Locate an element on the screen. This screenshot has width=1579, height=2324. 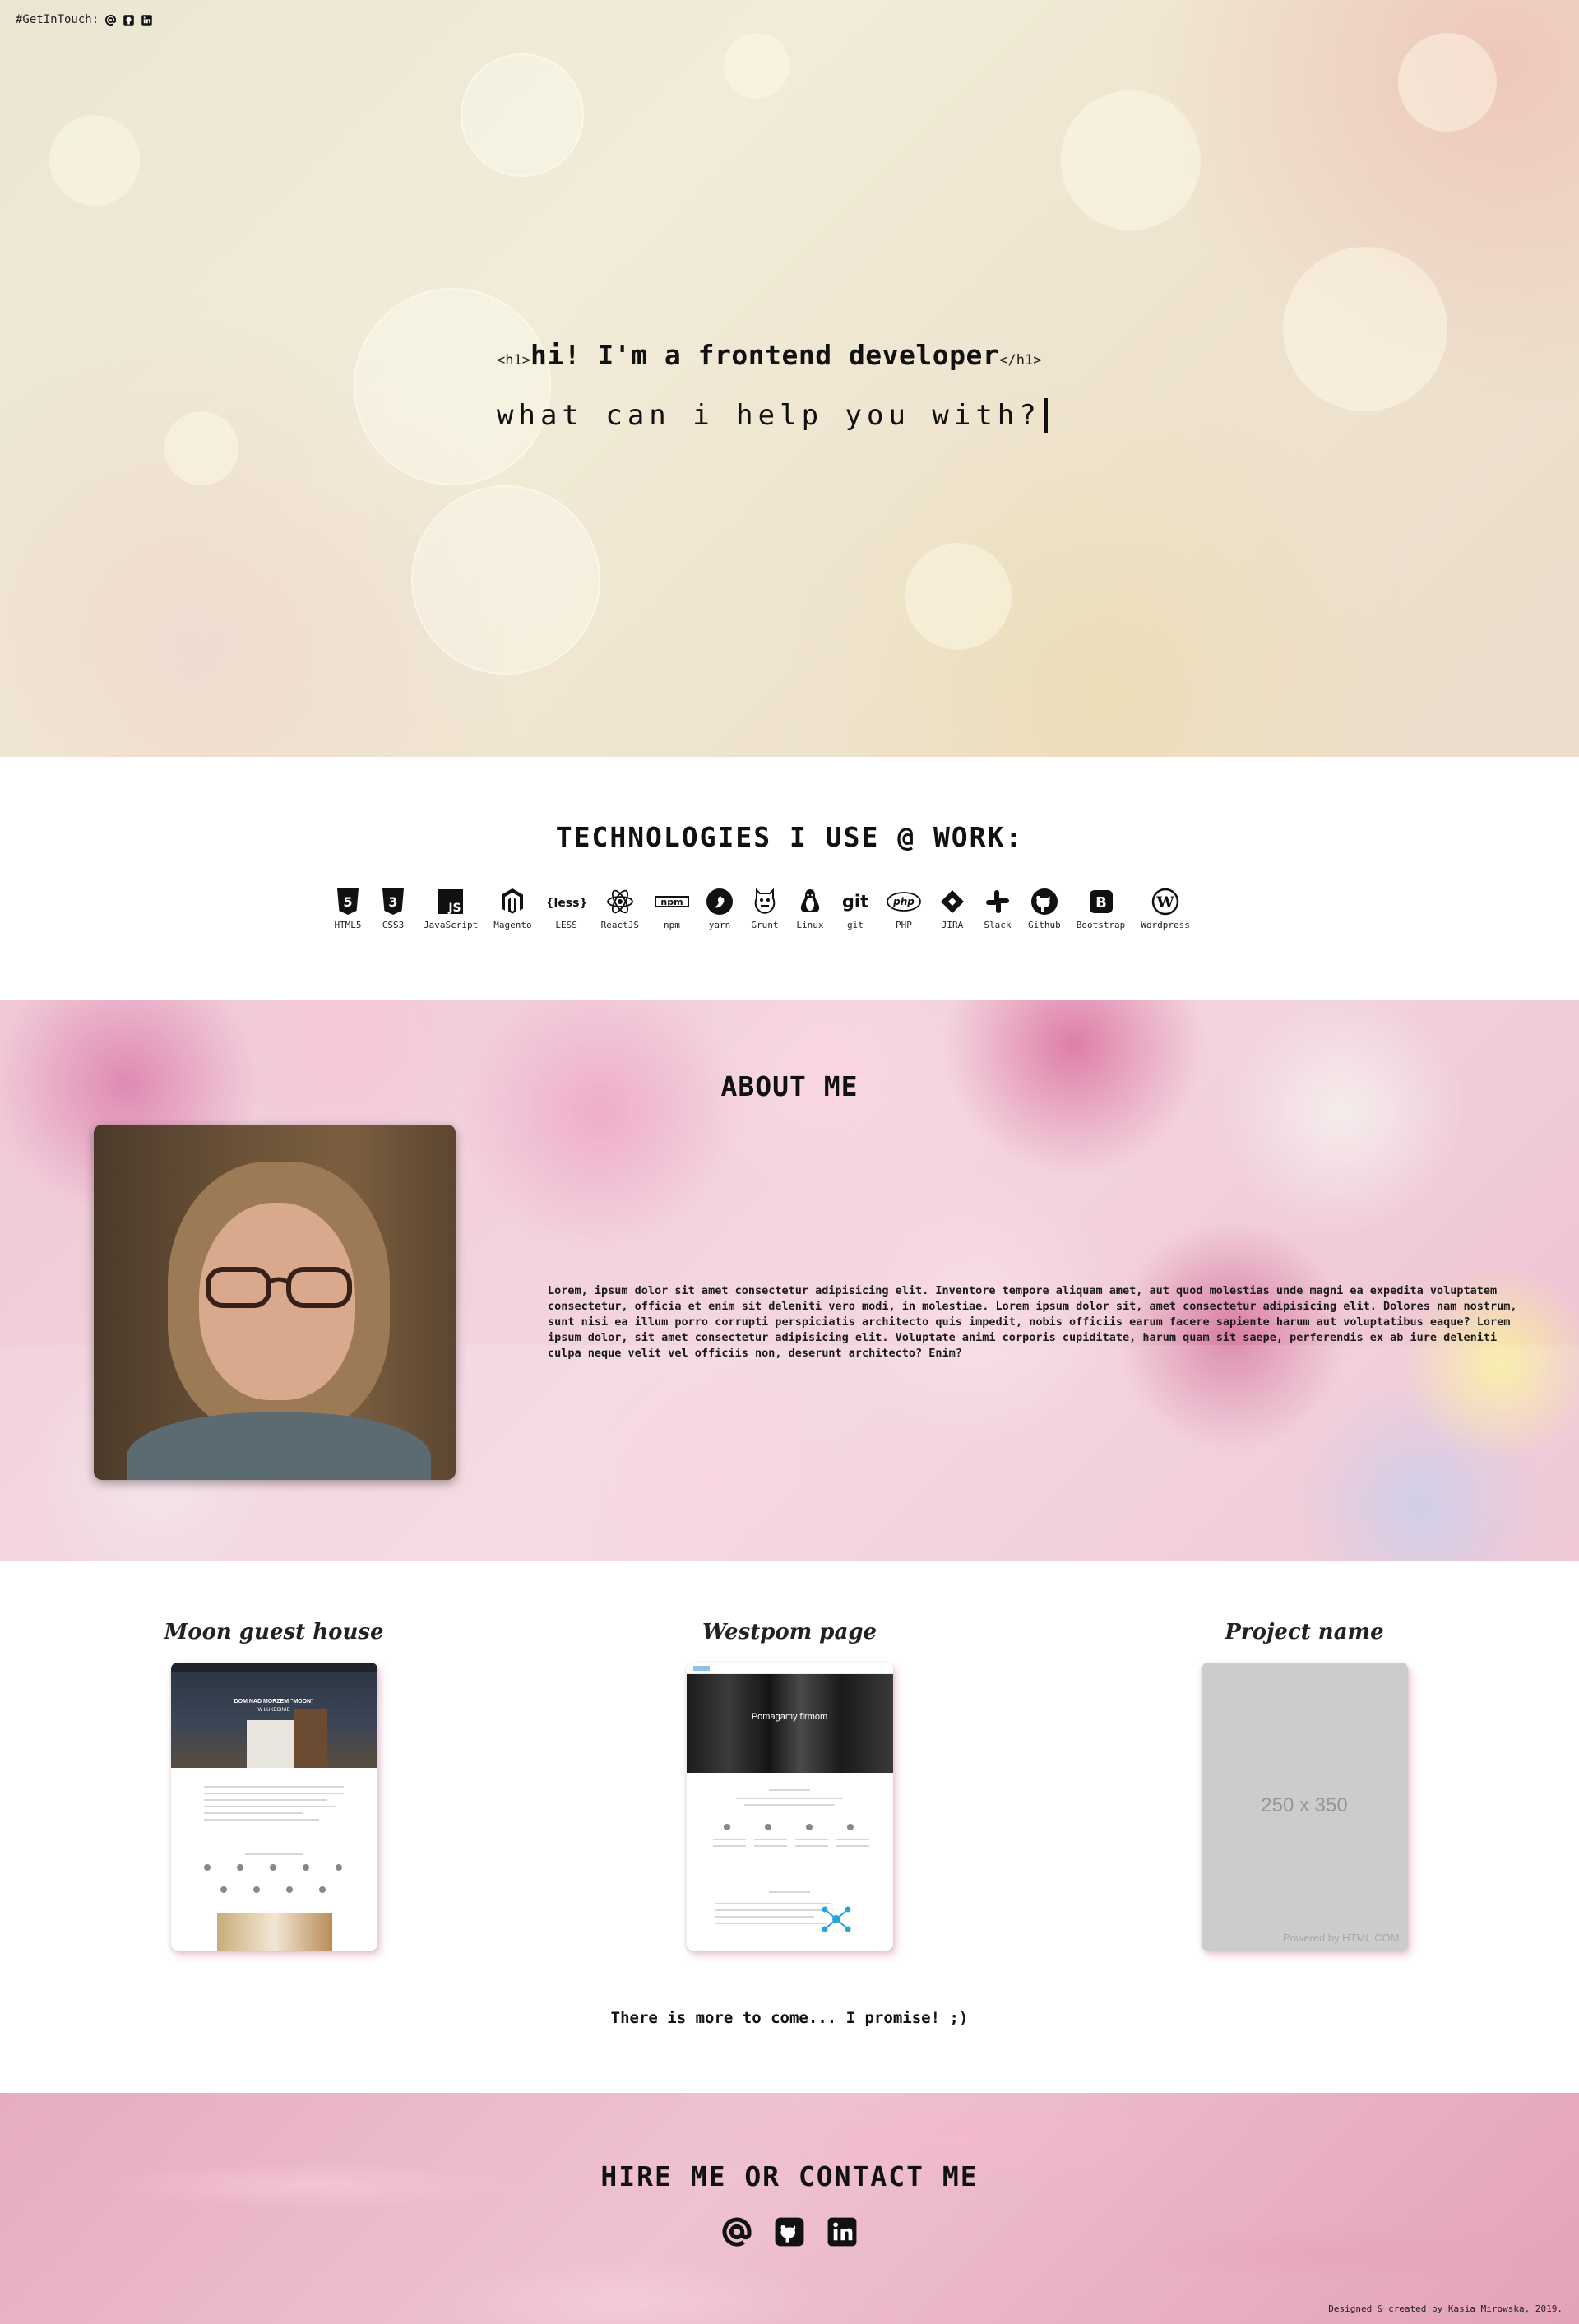
project-card: Westpom page Pomagamy firmom is located at coordinates (789, 1786).